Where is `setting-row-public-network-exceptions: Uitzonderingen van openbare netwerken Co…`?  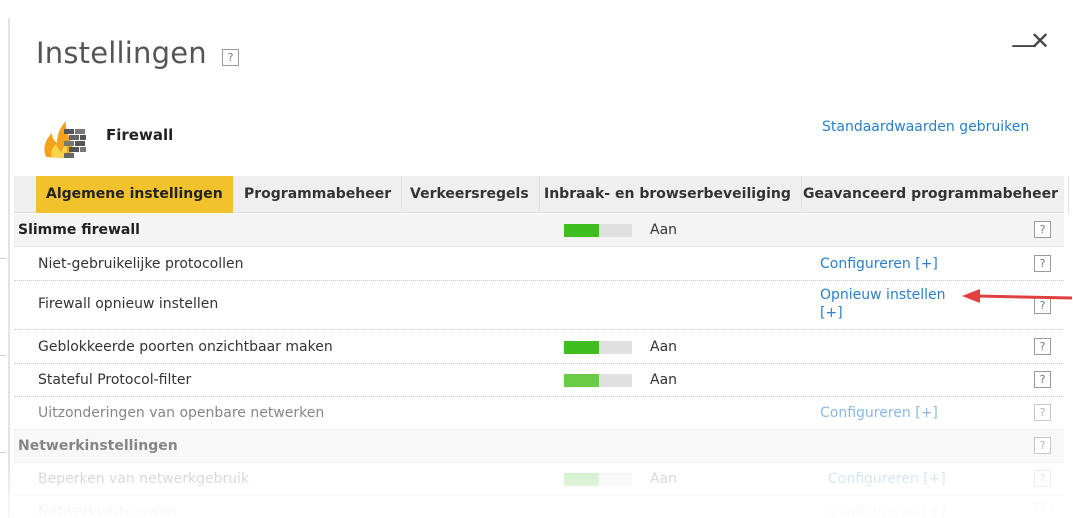
setting-row-public-network-exceptions: Uitzonderingen van openbare netwerken Co… is located at coordinates (539, 413).